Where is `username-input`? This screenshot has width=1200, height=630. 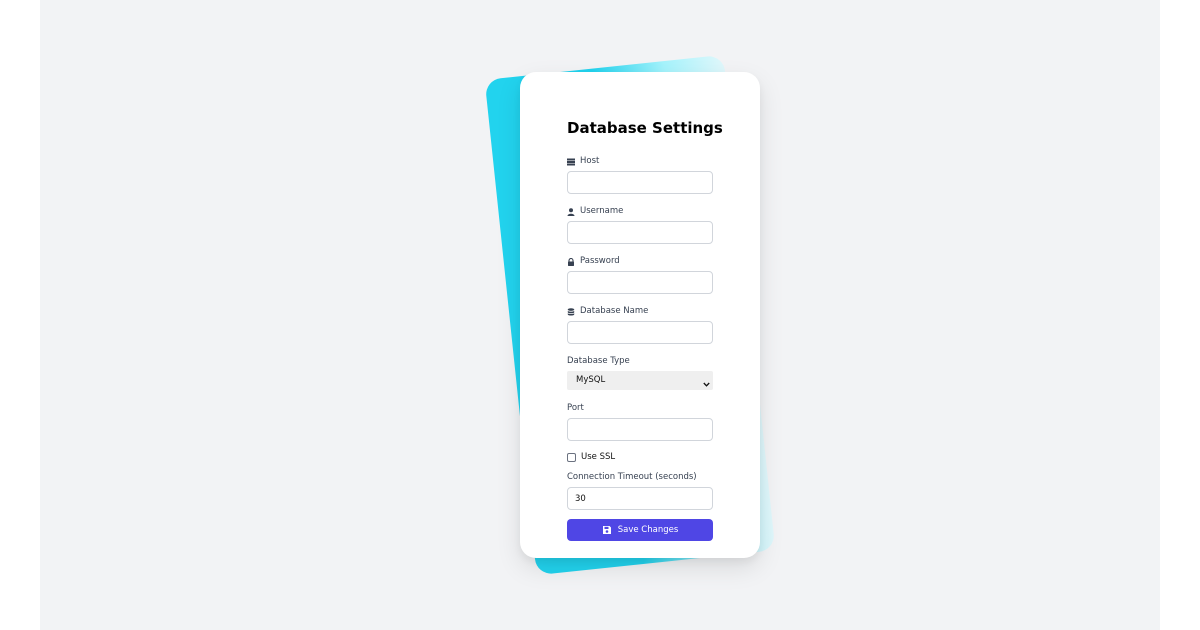 username-input is located at coordinates (640, 232).